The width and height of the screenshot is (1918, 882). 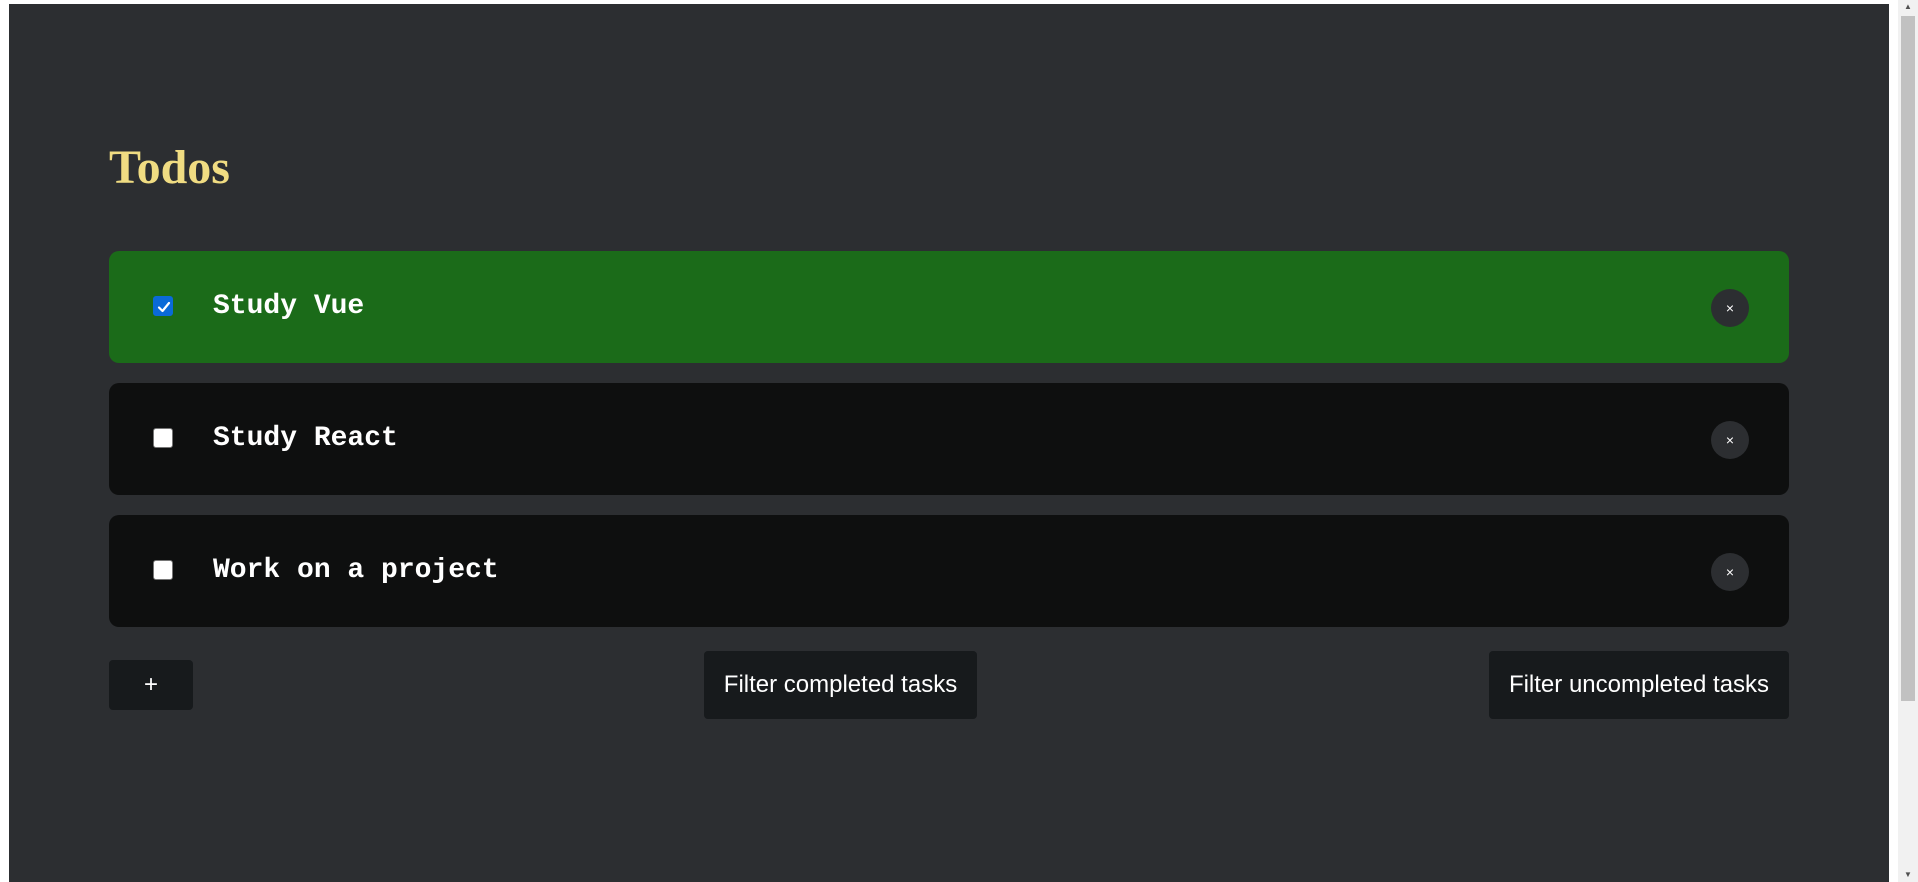 What do you see at coordinates (289, 306) in the screenshot?
I see `todo-label: Study Vue` at bounding box center [289, 306].